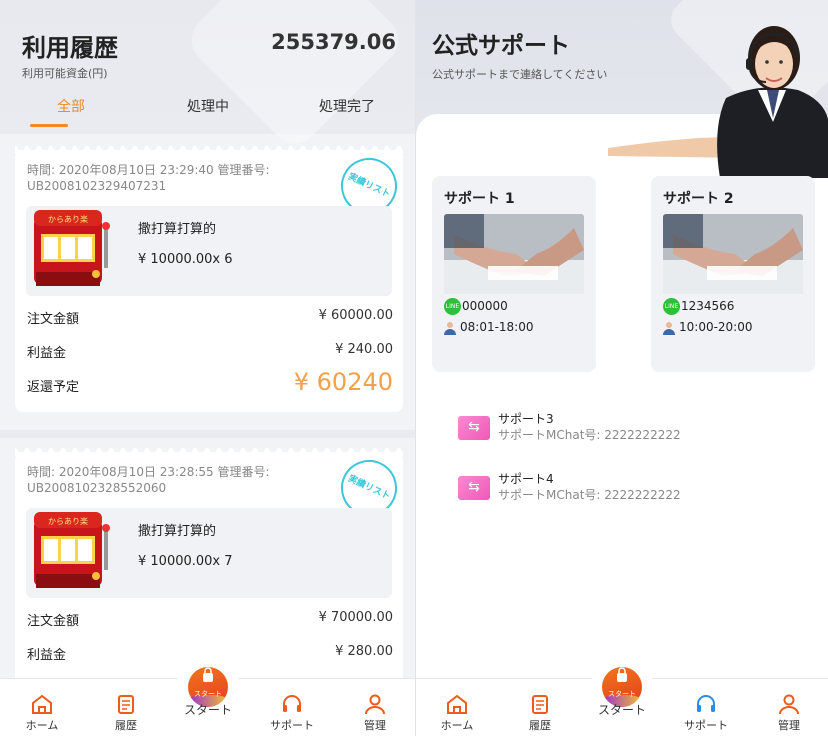  Describe the element at coordinates (520, 74) in the screenshot. I see `support-caption: 公式サポートまで連絡してください` at that location.